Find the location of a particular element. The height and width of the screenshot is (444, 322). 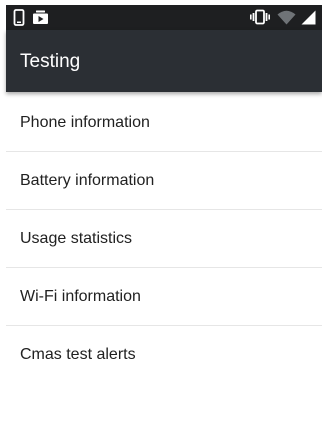

list-item-phone-information: Phone information is located at coordinates (164, 123).